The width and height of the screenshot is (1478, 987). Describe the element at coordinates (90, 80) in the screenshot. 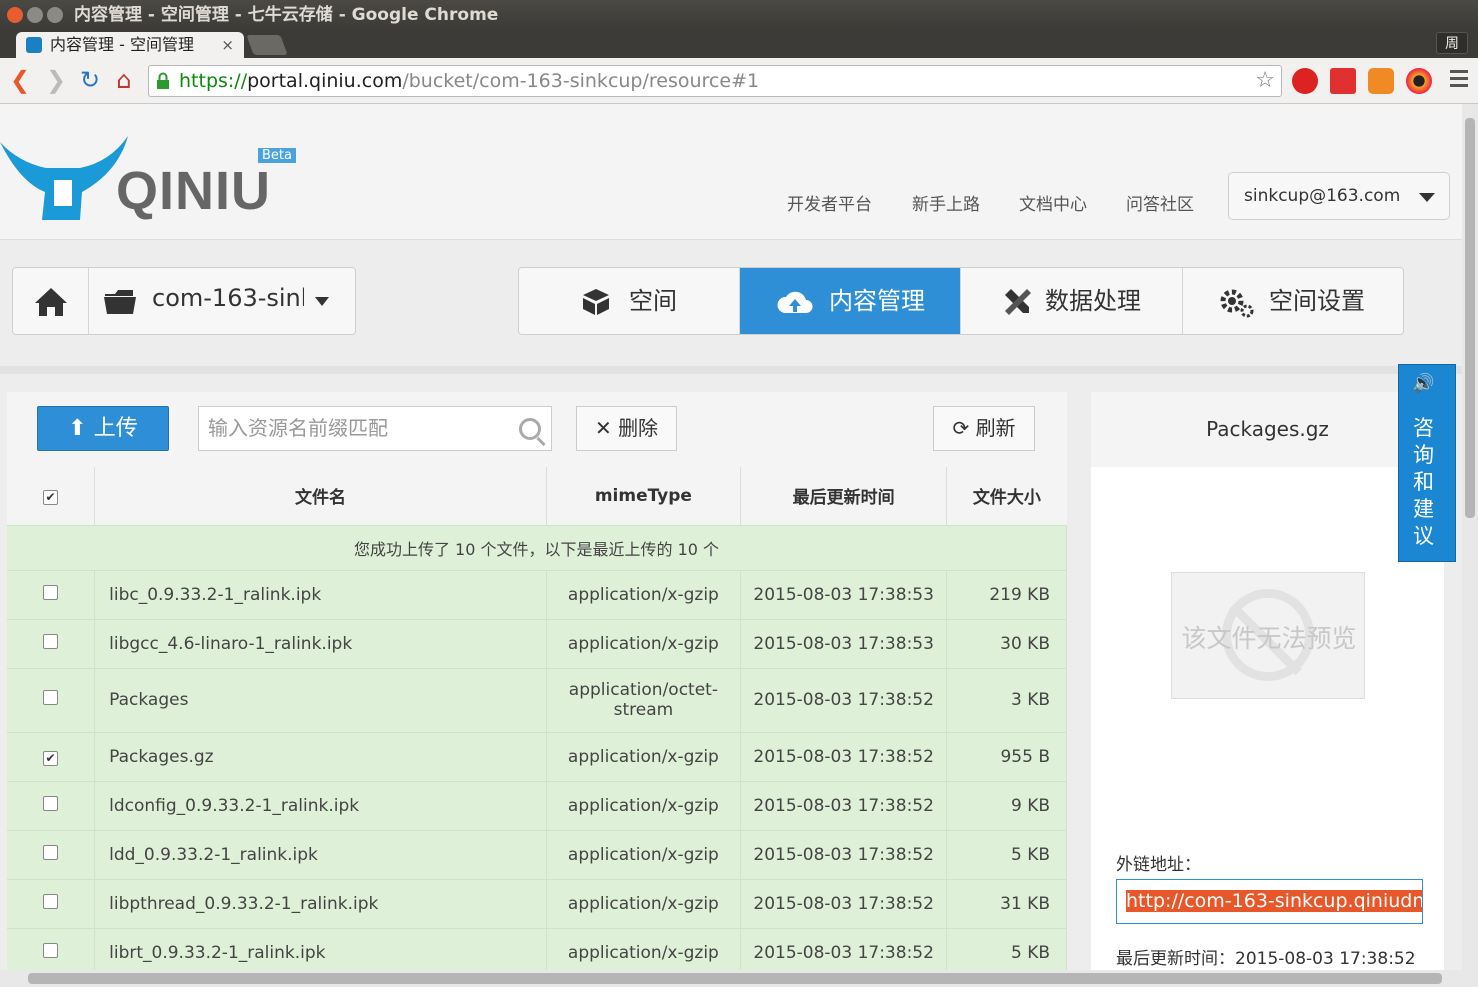

I see `reload-icon: ↻` at that location.